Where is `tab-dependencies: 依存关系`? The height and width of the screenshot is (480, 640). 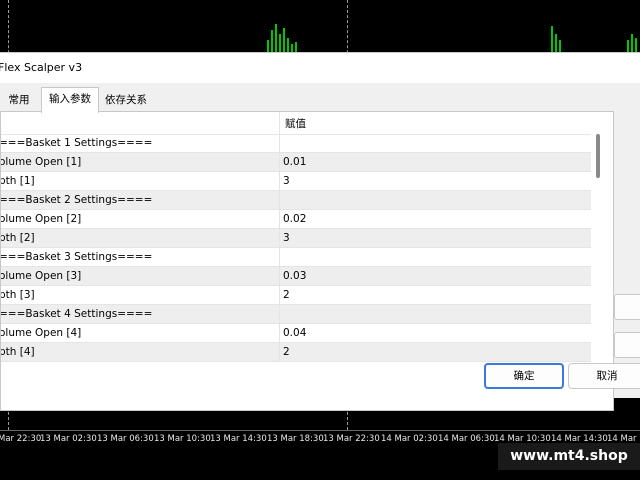
tab-dependencies: 依存关系 is located at coordinates (126, 100).